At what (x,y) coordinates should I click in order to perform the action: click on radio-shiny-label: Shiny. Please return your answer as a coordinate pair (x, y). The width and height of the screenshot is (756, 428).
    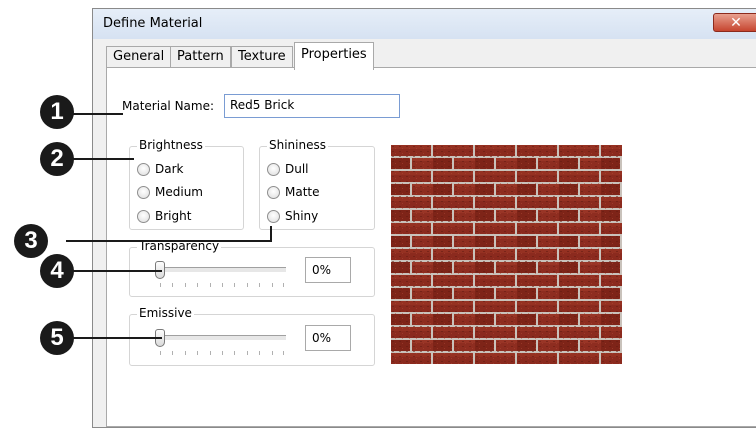
    Looking at the image, I should click on (302, 216).